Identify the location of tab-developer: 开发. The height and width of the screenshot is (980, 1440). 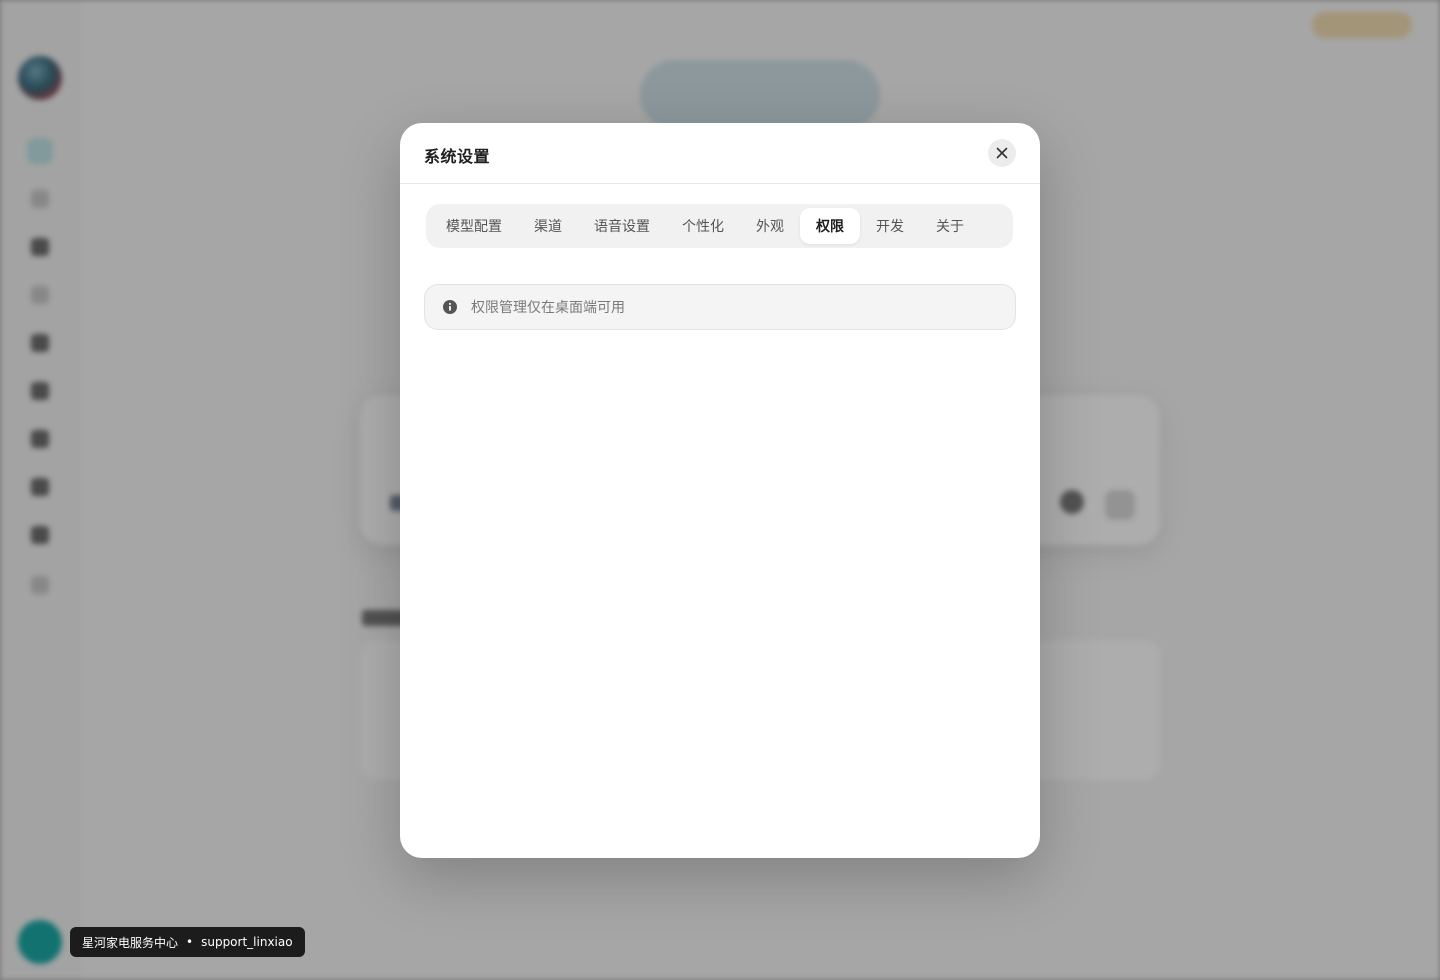
(890, 226).